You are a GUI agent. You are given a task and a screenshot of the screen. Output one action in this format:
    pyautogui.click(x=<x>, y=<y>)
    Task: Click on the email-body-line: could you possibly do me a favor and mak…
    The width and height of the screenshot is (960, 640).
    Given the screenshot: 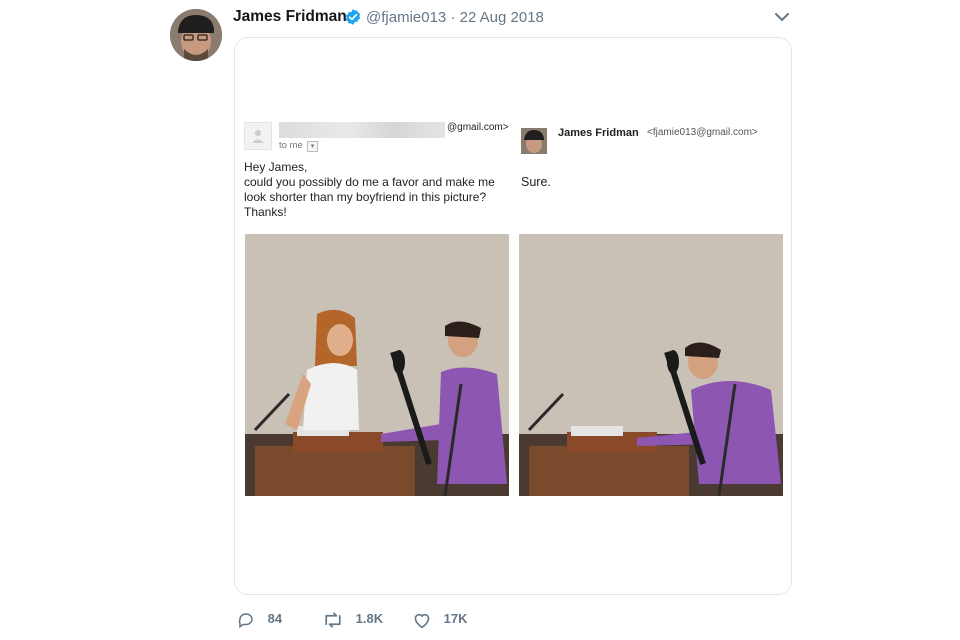 What is the action you would take?
    pyautogui.click(x=369, y=182)
    